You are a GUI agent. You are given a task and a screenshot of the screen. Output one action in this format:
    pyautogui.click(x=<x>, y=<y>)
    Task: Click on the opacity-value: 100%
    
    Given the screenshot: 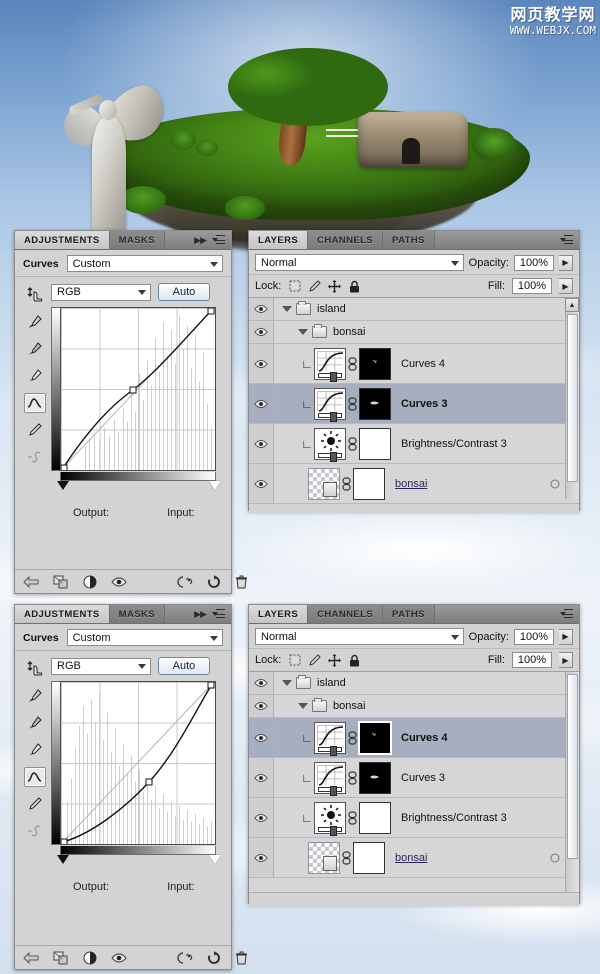 What is the action you would take?
    pyautogui.click(x=534, y=636)
    